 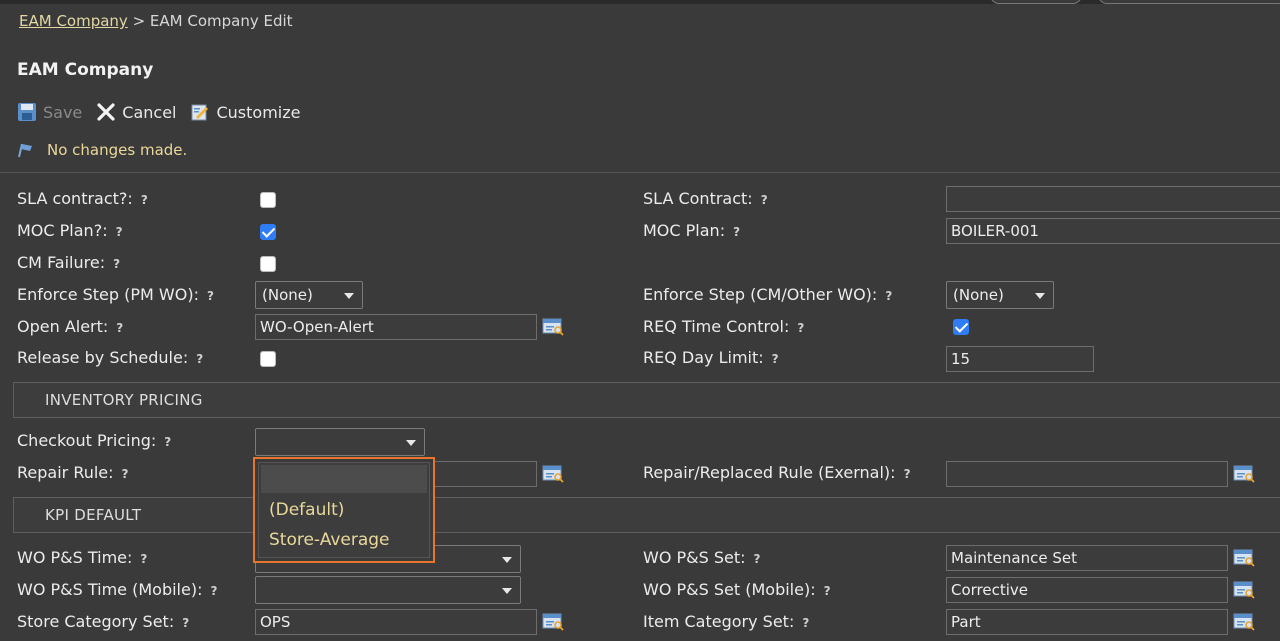 What do you see at coordinates (978, 295) in the screenshot?
I see `enforce-step-cm-value: (None)` at bounding box center [978, 295].